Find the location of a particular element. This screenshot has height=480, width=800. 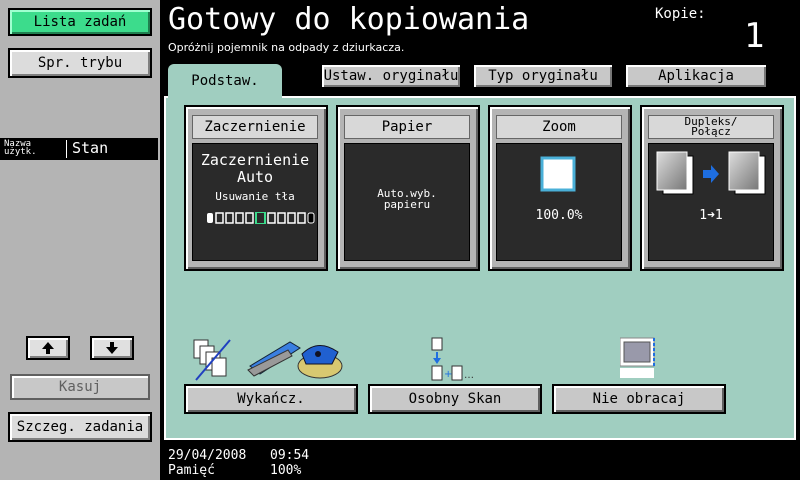

tab-original-type: Typ oryginału is located at coordinates (543, 76).